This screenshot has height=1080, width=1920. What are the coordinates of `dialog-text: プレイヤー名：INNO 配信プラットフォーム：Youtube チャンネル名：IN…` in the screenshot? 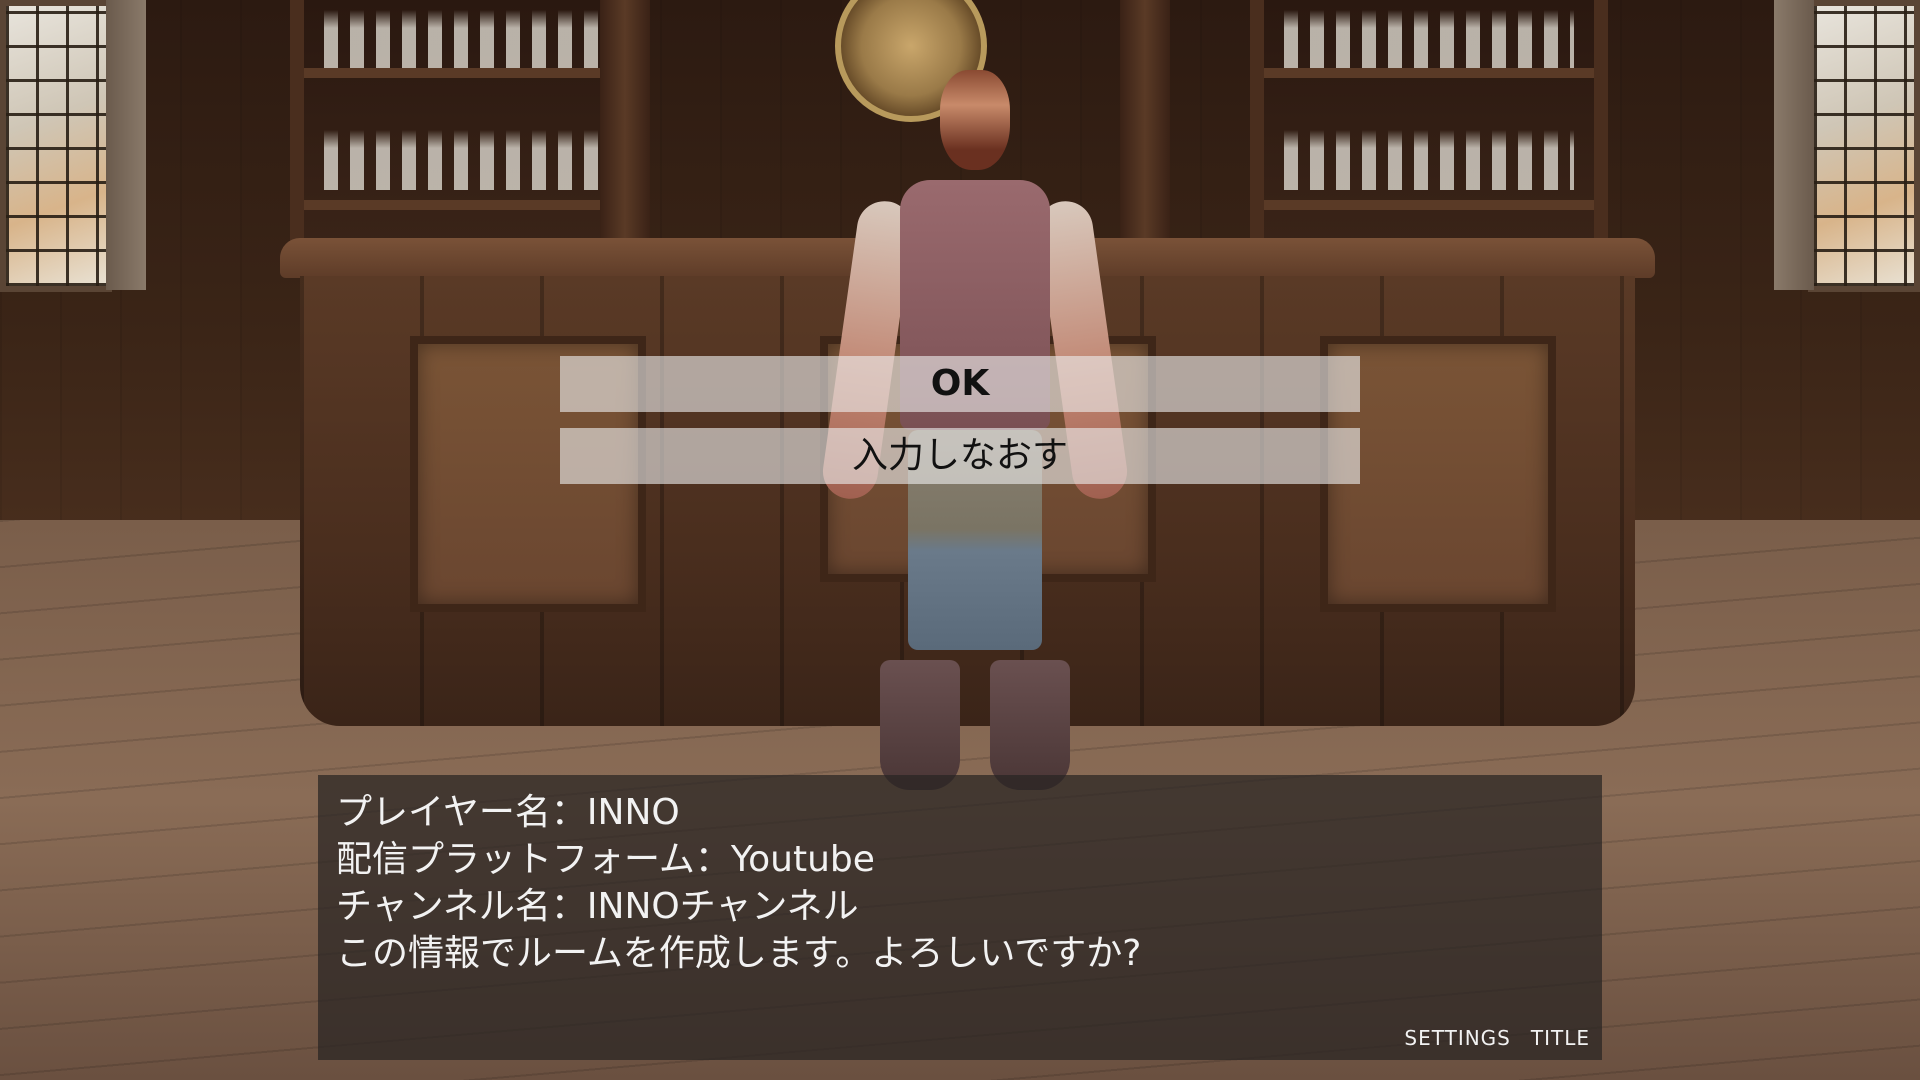 It's located at (738, 883).